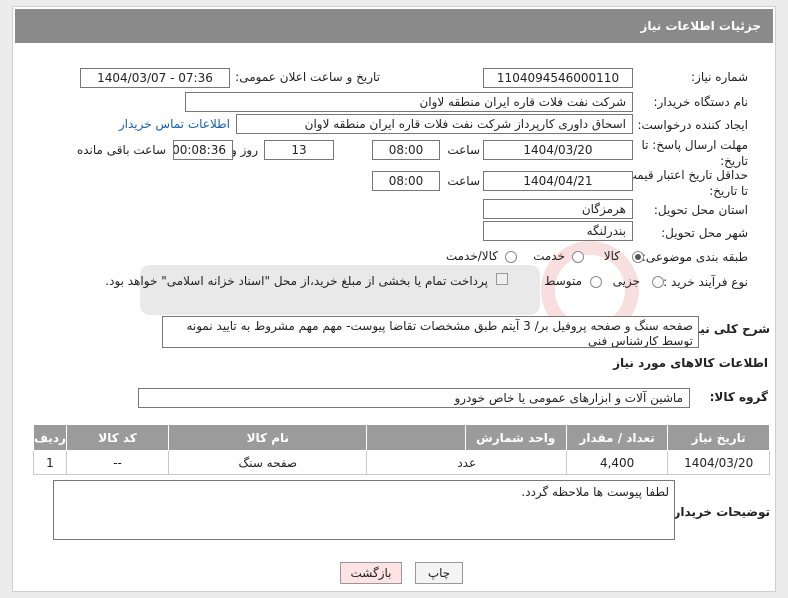 The height and width of the screenshot is (598, 788). I want to click on table-row: 1404/03/20 4,400 عدد صفحه سنگ -- 1, so click(401, 462).